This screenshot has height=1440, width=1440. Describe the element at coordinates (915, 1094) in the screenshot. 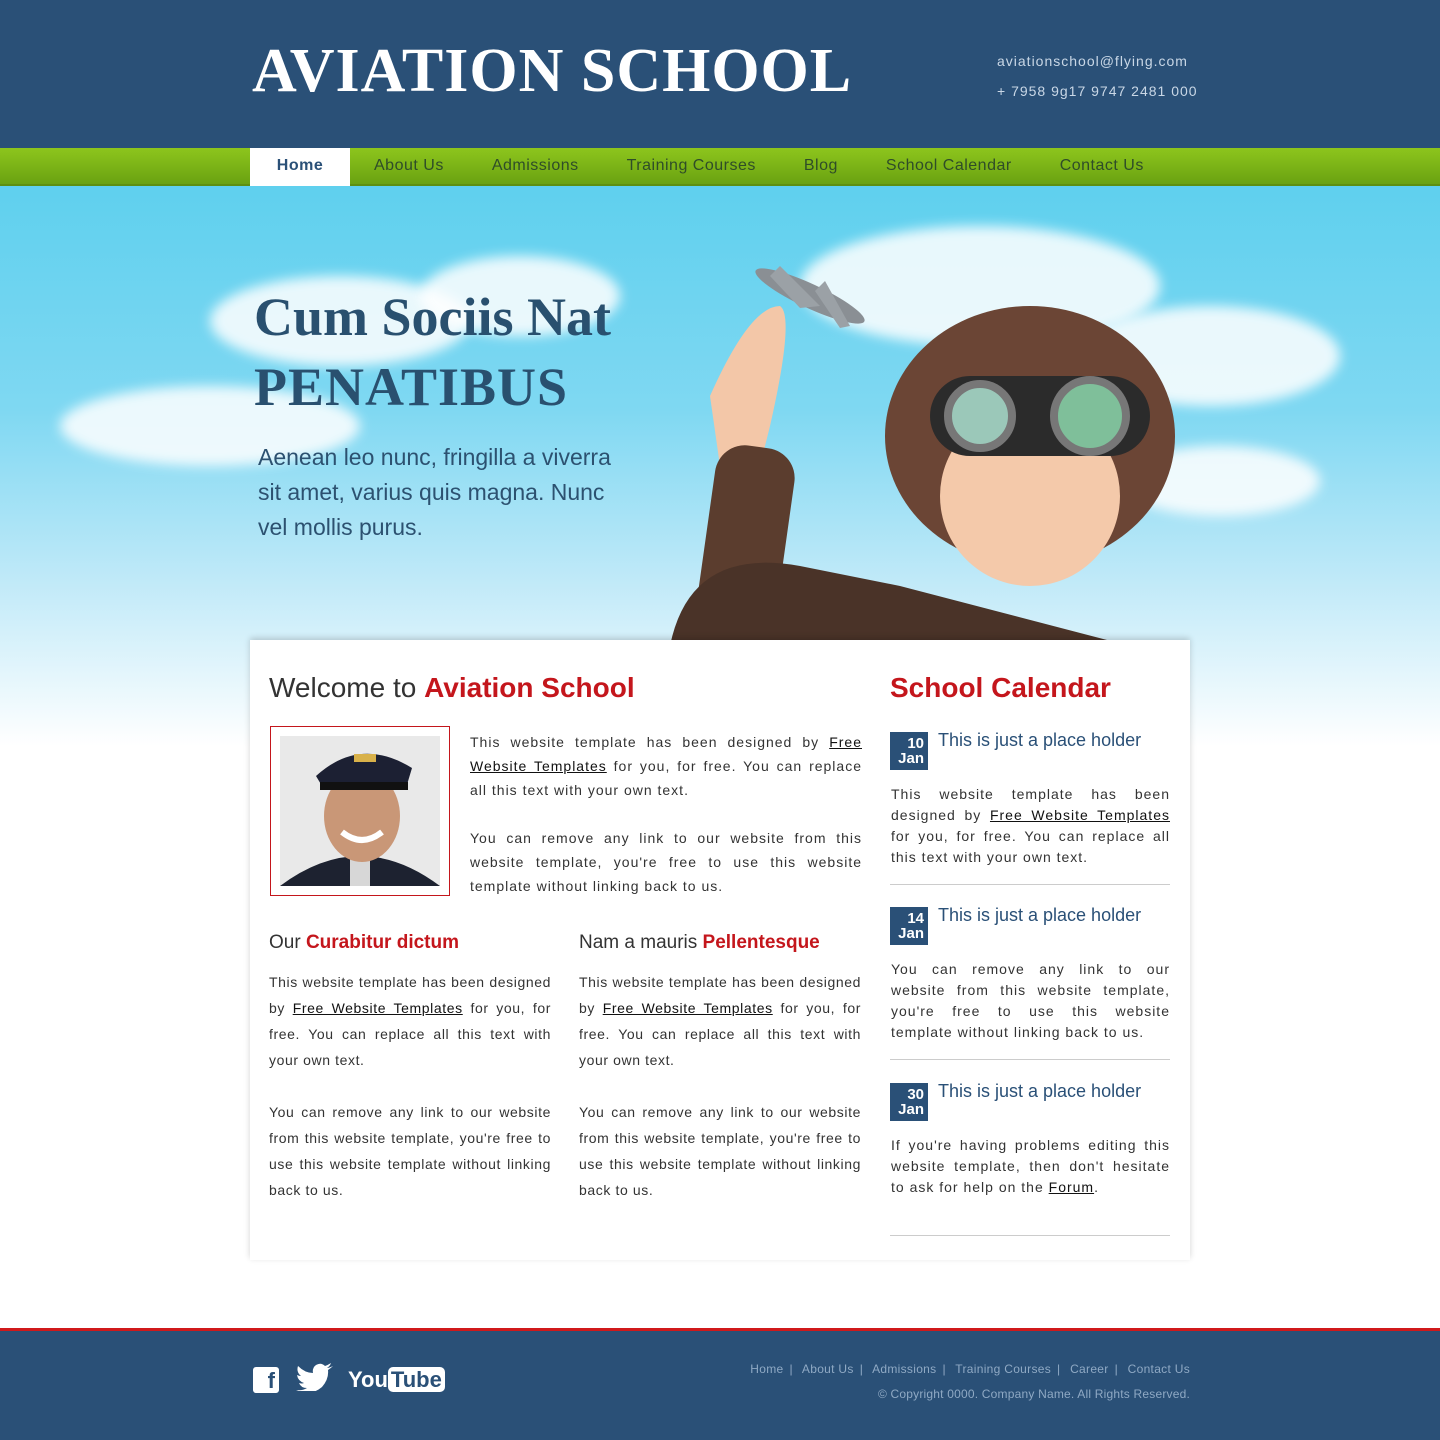

I see `date-day: 30` at that location.